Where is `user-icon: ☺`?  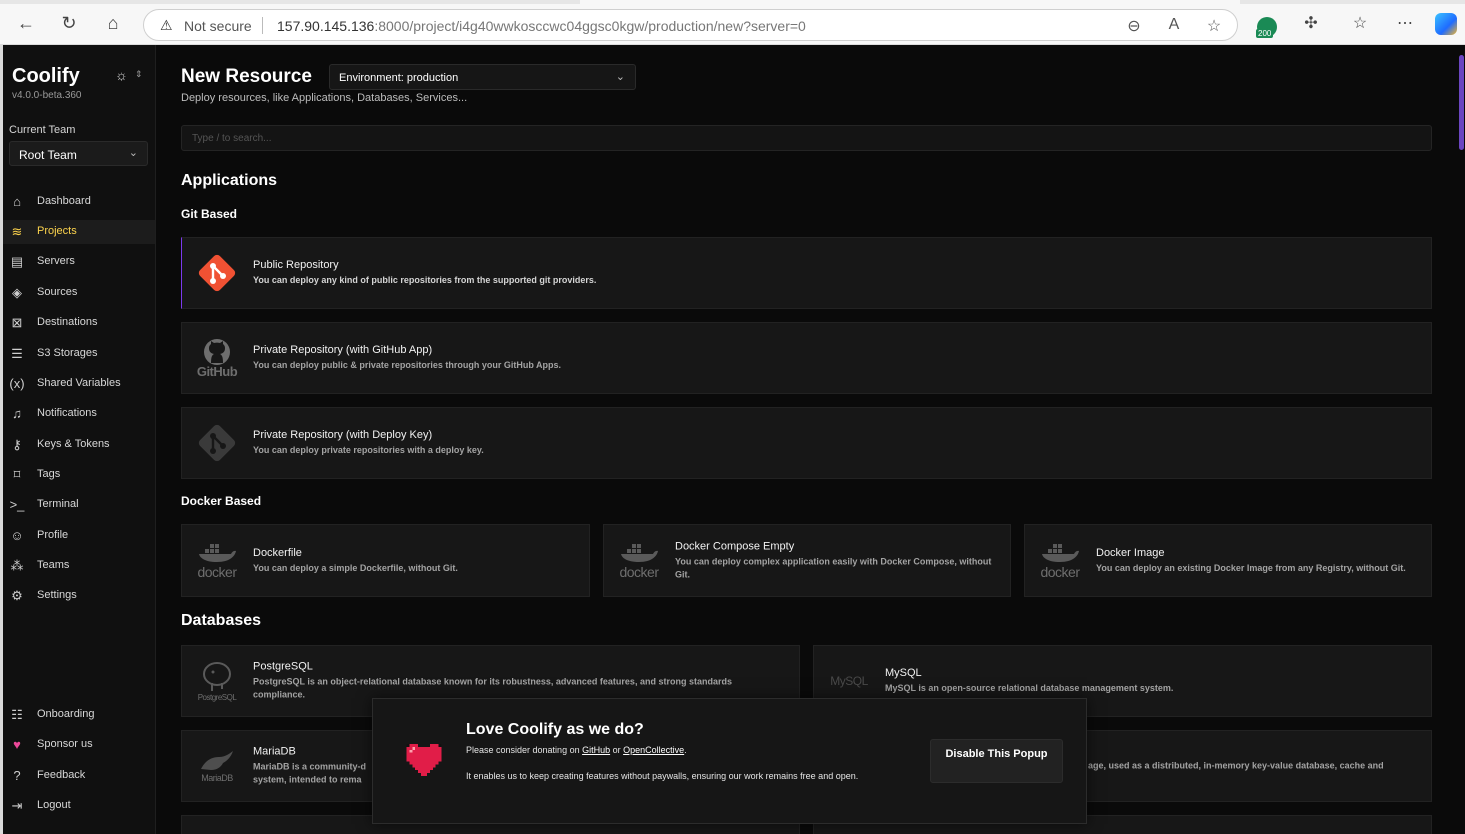
user-icon: ☺ is located at coordinates (17, 535).